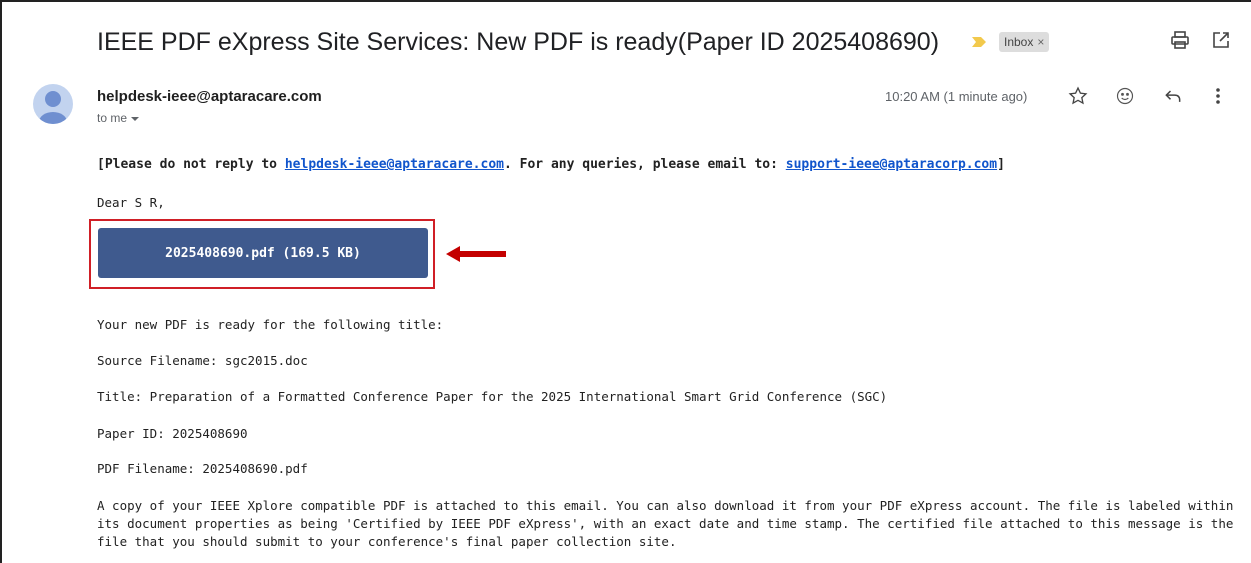 The width and height of the screenshot is (1251, 563). Describe the element at coordinates (172, 433) in the screenshot. I see `paper-id-line: Paper ID: 2025408690` at that location.